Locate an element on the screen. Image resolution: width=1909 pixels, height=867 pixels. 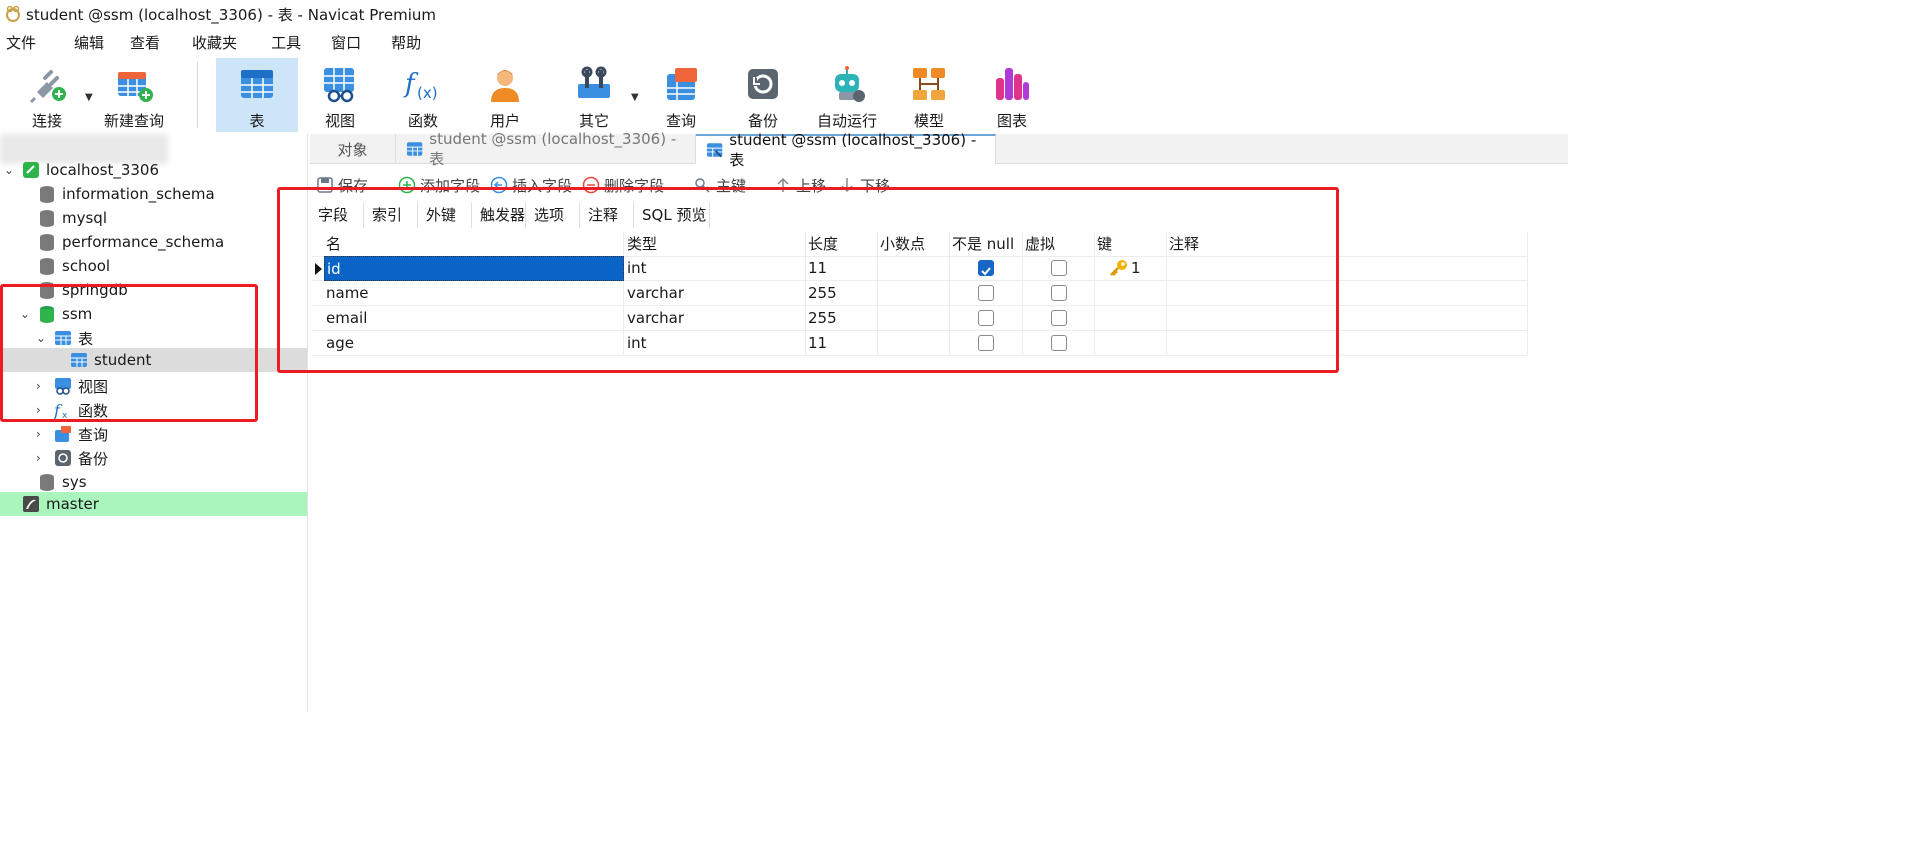
tree-db-ssm: ⌄ ssm is located at coordinates (153, 314).